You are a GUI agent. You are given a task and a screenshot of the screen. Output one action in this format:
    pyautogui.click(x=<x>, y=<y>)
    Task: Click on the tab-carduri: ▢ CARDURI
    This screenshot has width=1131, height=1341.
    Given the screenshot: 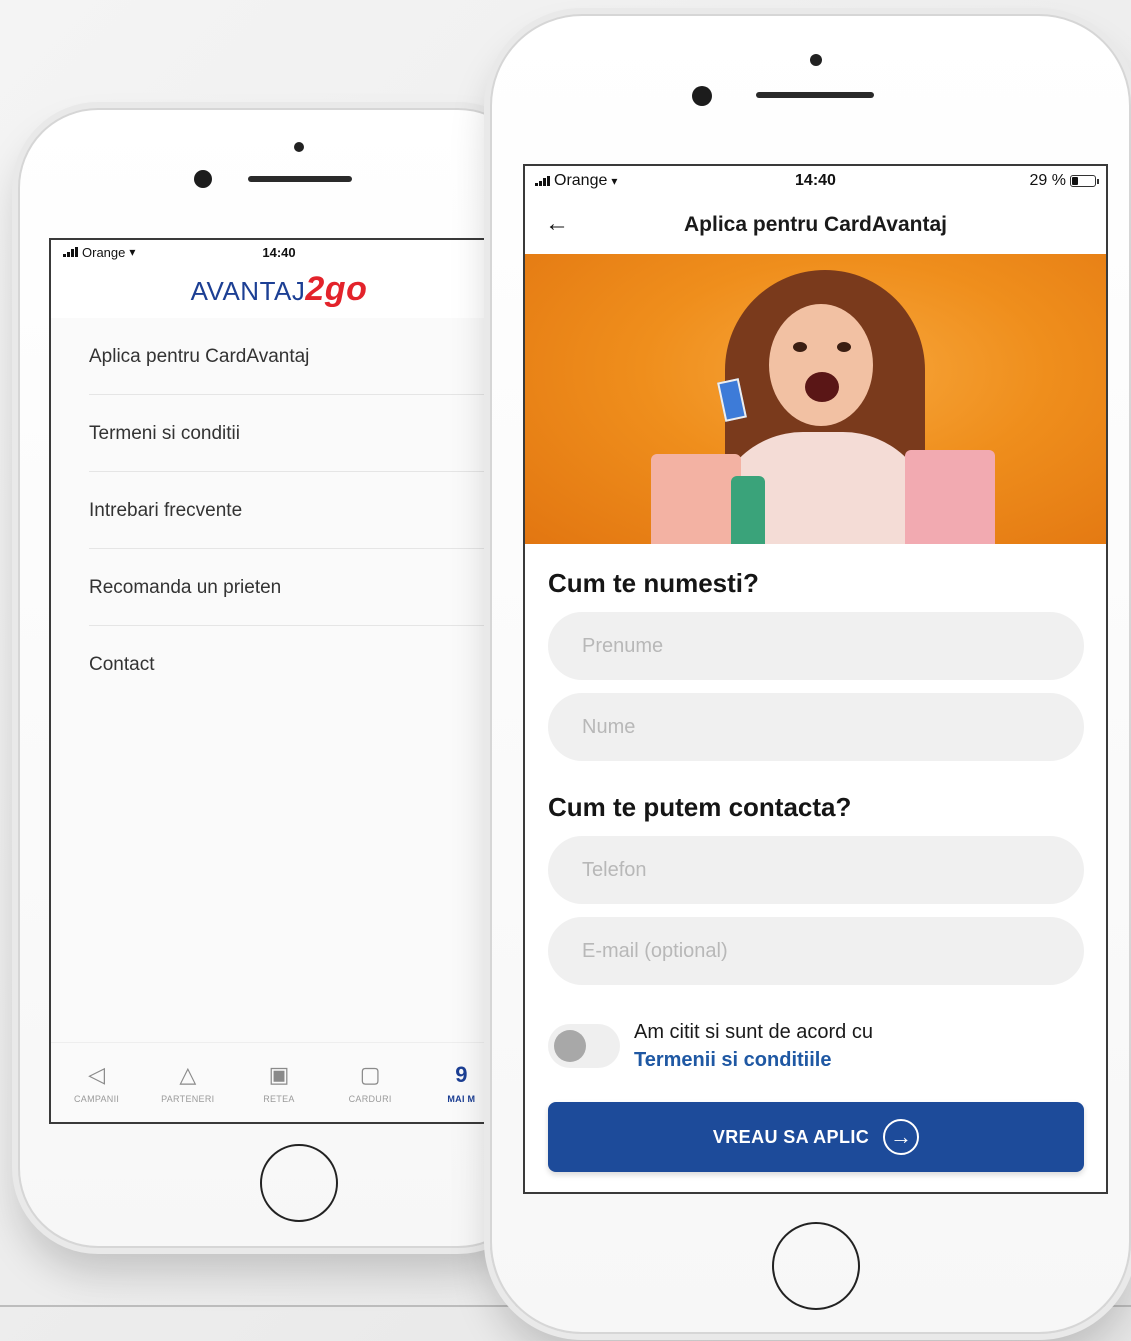 What is the action you would take?
    pyautogui.click(x=370, y=1083)
    